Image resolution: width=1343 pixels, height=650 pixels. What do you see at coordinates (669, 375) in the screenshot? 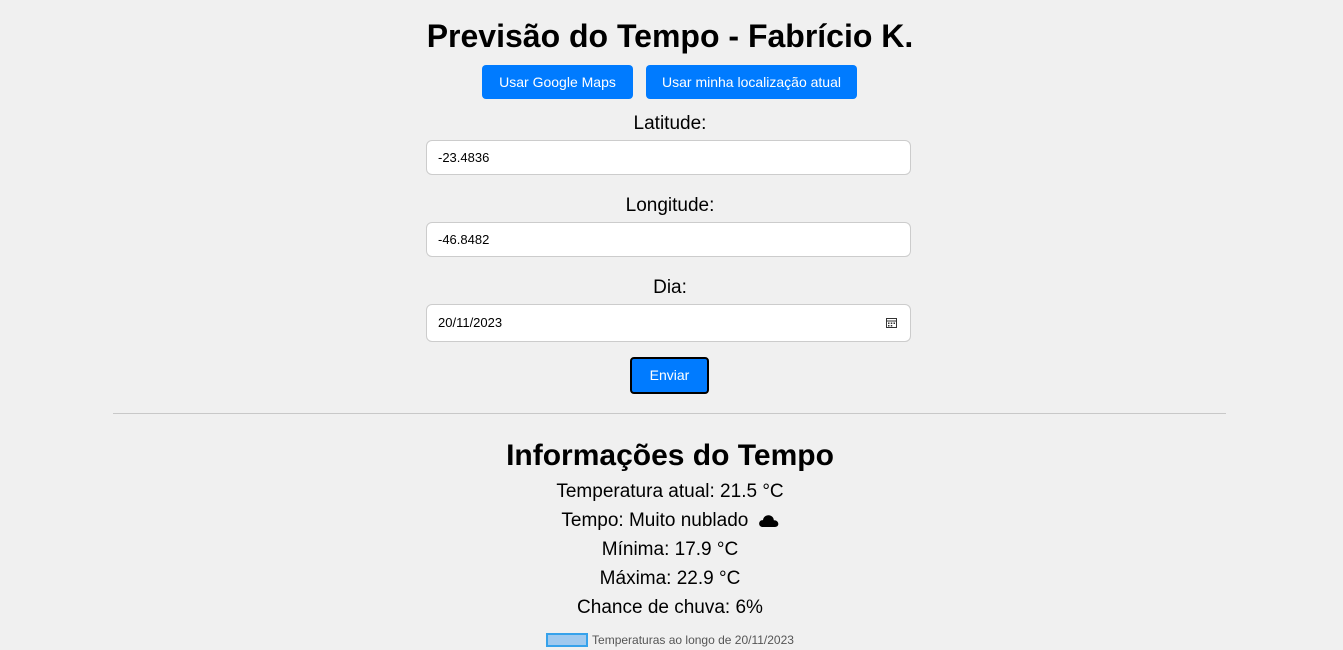
I see `submit-button: Enviar` at bounding box center [669, 375].